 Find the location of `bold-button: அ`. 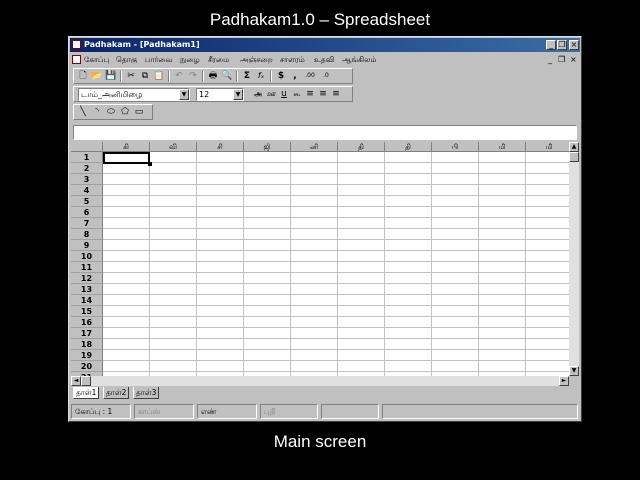

bold-button: அ is located at coordinates (258, 94).